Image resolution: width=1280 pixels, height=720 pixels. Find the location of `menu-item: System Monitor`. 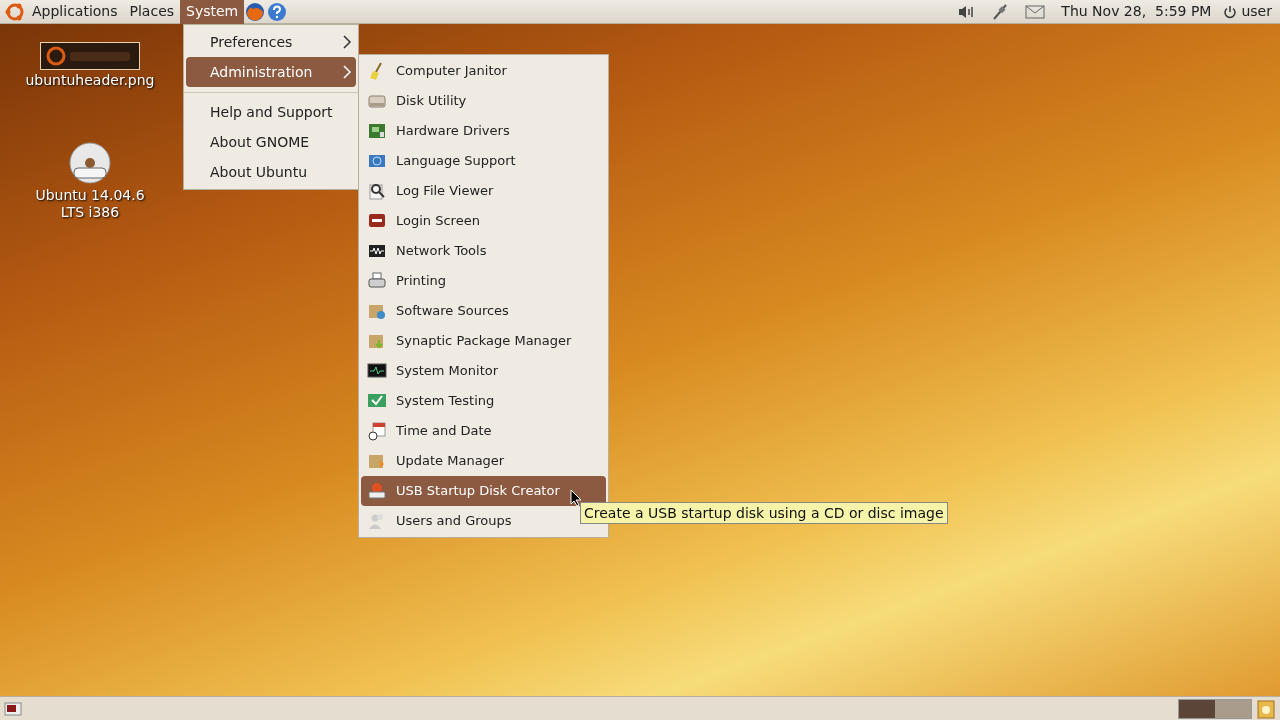

menu-item: System Monitor is located at coordinates (469, 371).